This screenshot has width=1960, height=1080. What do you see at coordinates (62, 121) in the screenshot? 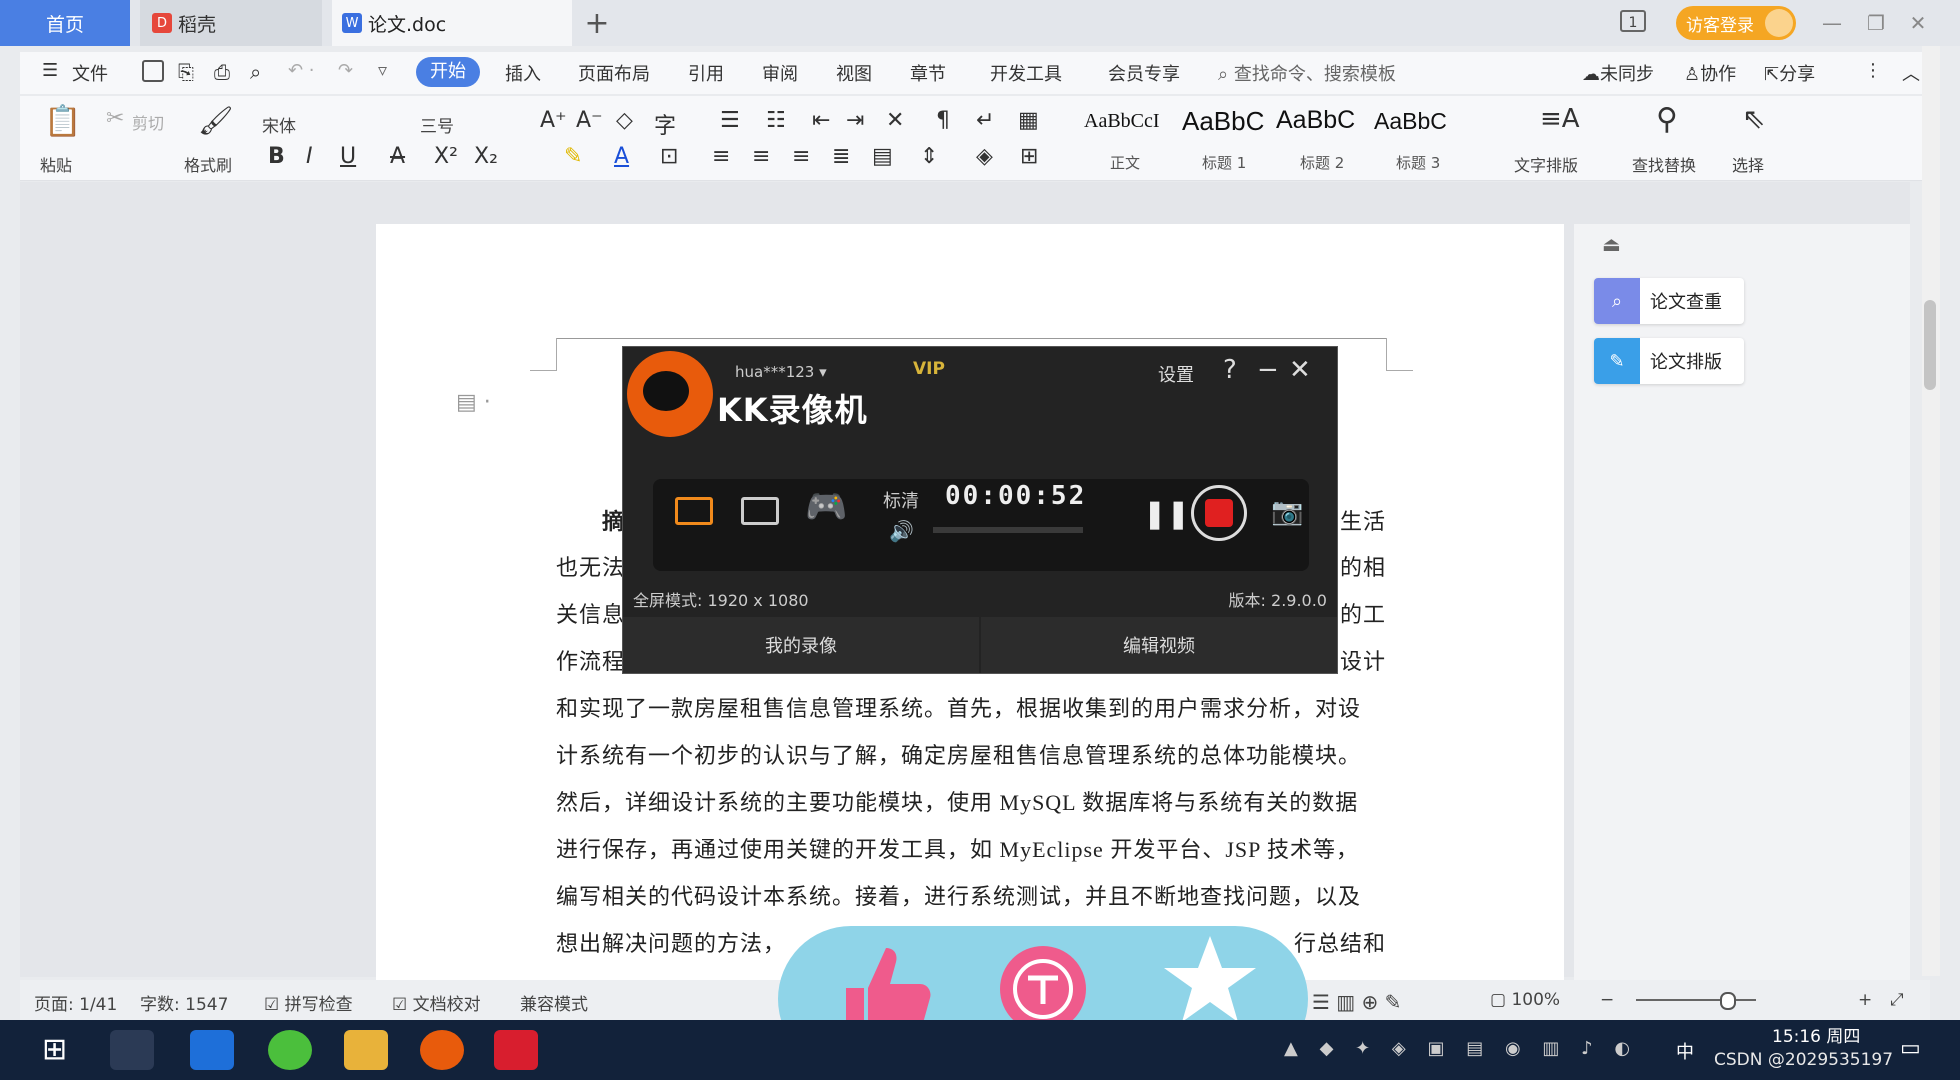
I see `paste-icon: 📋` at bounding box center [62, 121].